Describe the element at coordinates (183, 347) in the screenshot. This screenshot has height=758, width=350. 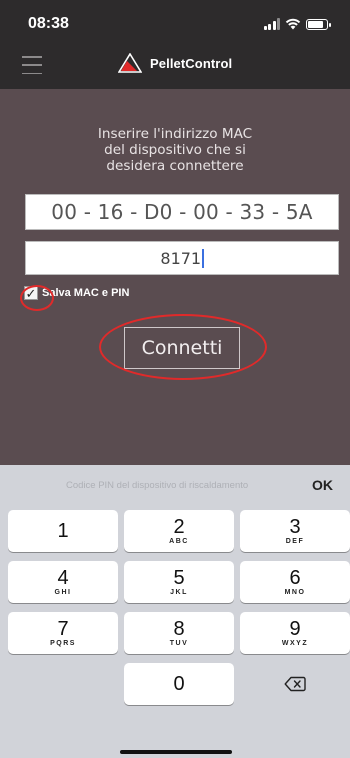
I see `highlight-circle-connect` at that location.